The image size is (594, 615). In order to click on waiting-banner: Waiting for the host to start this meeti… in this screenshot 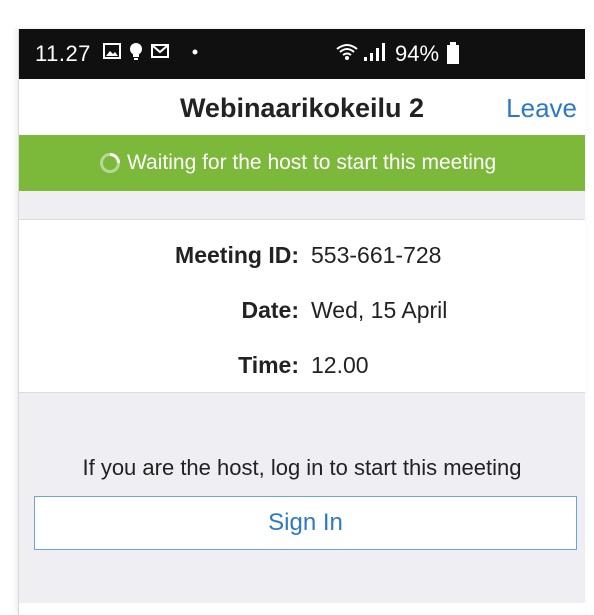, I will do `click(302, 163)`.